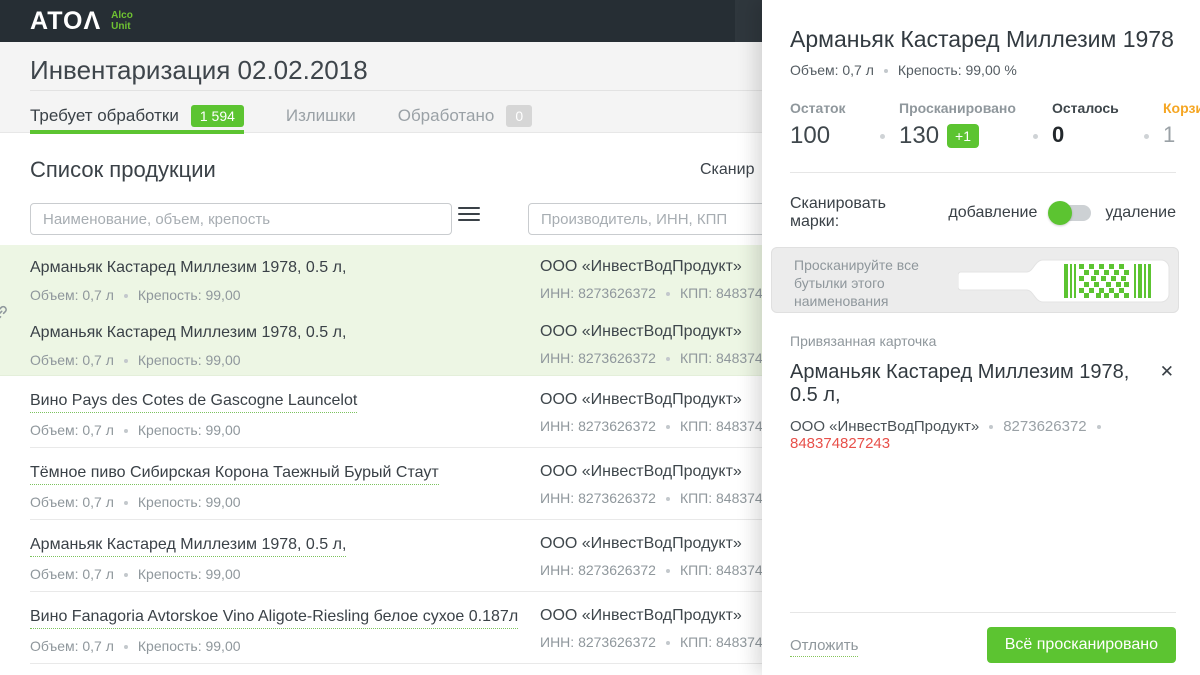  I want to click on panel-footer: Отложить Всё просканировано, so click(983, 643).